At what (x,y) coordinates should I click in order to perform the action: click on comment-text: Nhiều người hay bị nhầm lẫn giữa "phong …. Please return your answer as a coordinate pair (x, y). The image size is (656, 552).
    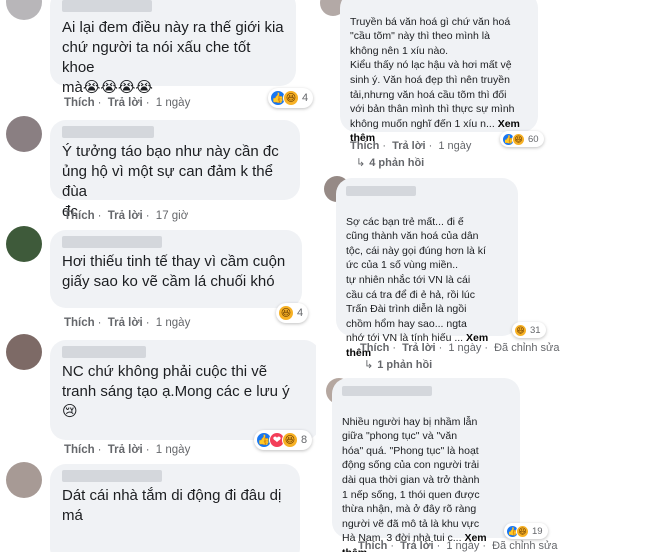
    Looking at the image, I should click on (426, 476).